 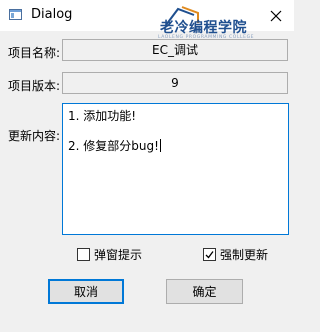 What do you see at coordinates (113, 146) in the screenshot?
I see `update-line-2: 2. 修复部分bug!` at bounding box center [113, 146].